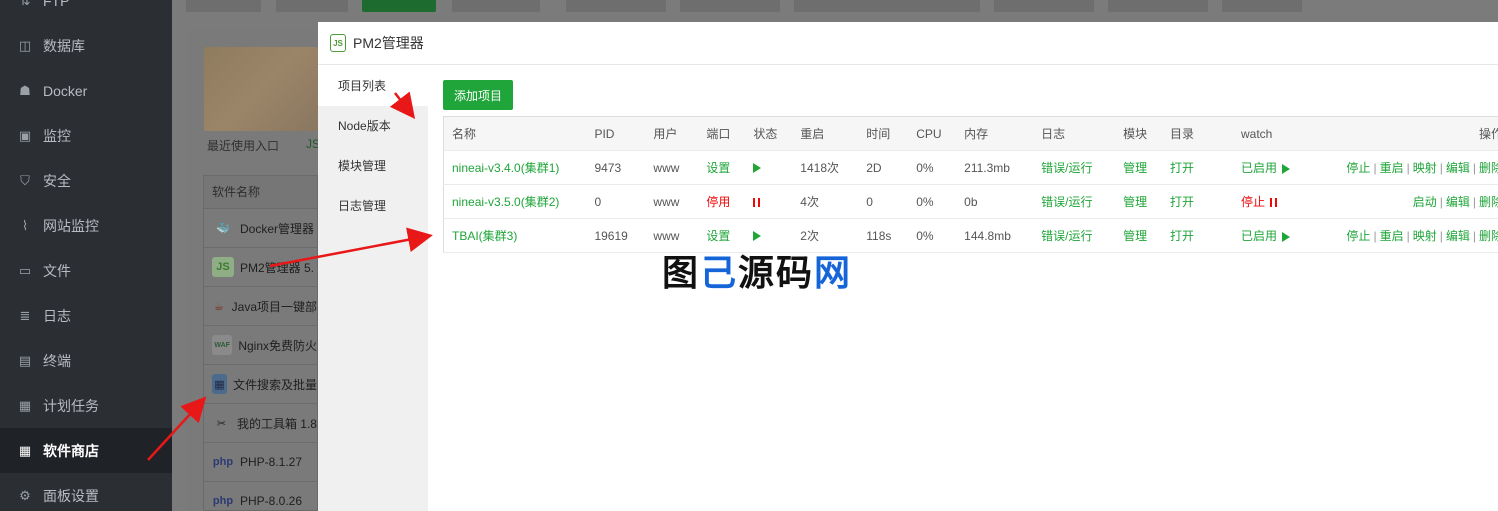  I want to click on software-row: php PHP-8.0.26, so click(260, 496).